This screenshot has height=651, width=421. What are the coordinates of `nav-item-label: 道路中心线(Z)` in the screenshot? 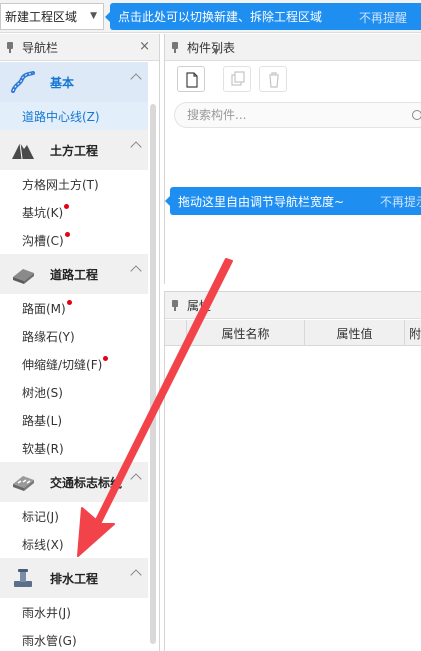 It's located at (61, 116).